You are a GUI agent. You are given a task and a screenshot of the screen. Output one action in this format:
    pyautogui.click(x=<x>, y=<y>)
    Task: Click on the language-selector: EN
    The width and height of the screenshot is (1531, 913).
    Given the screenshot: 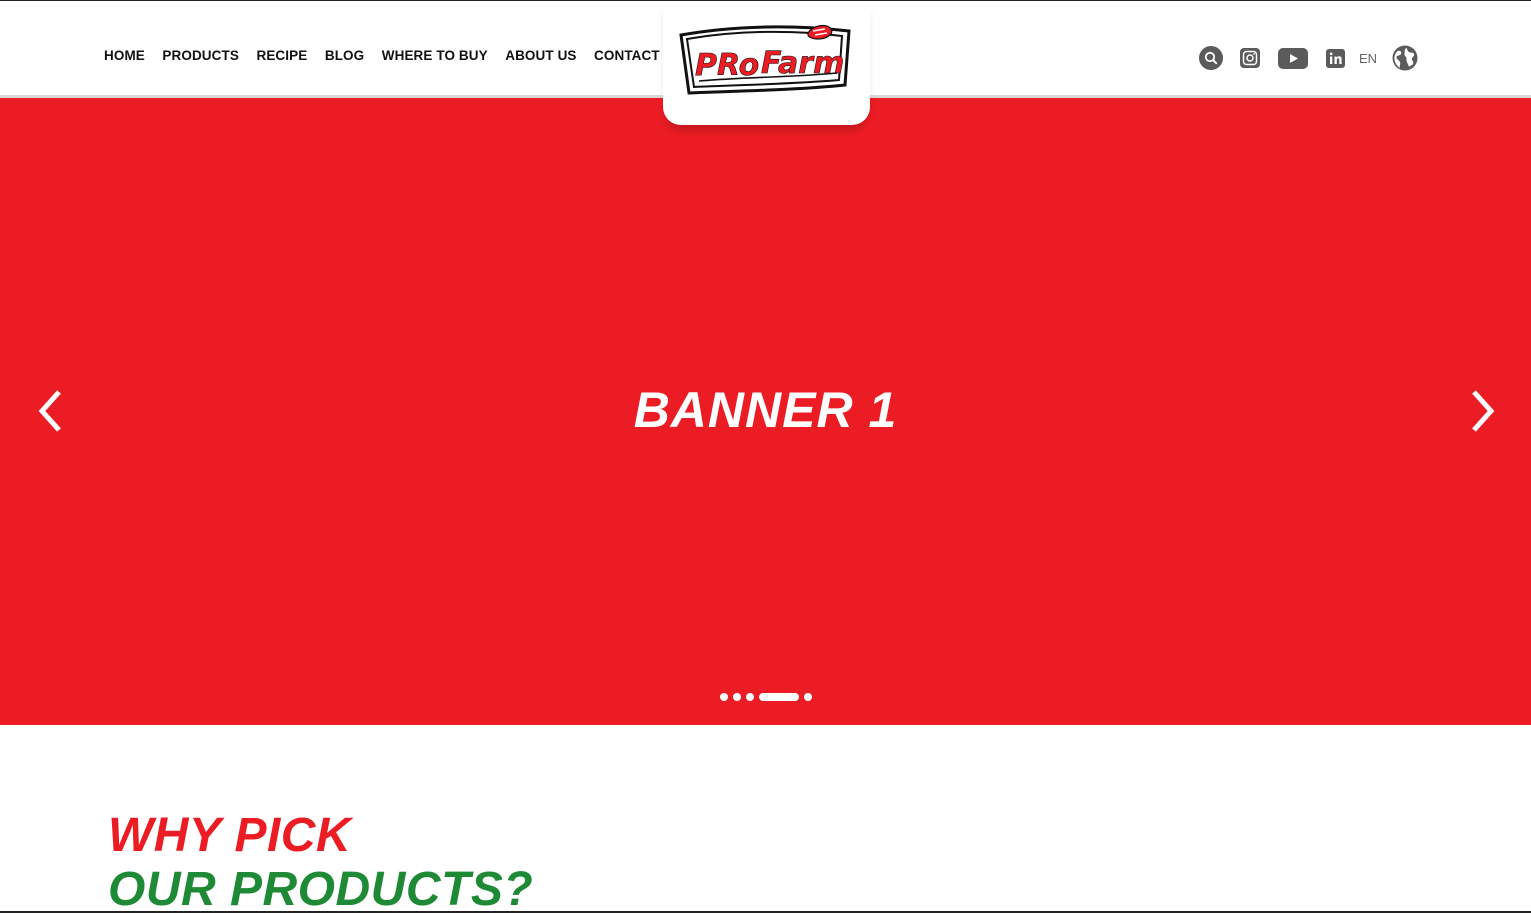 What is the action you would take?
    pyautogui.click(x=1368, y=58)
    